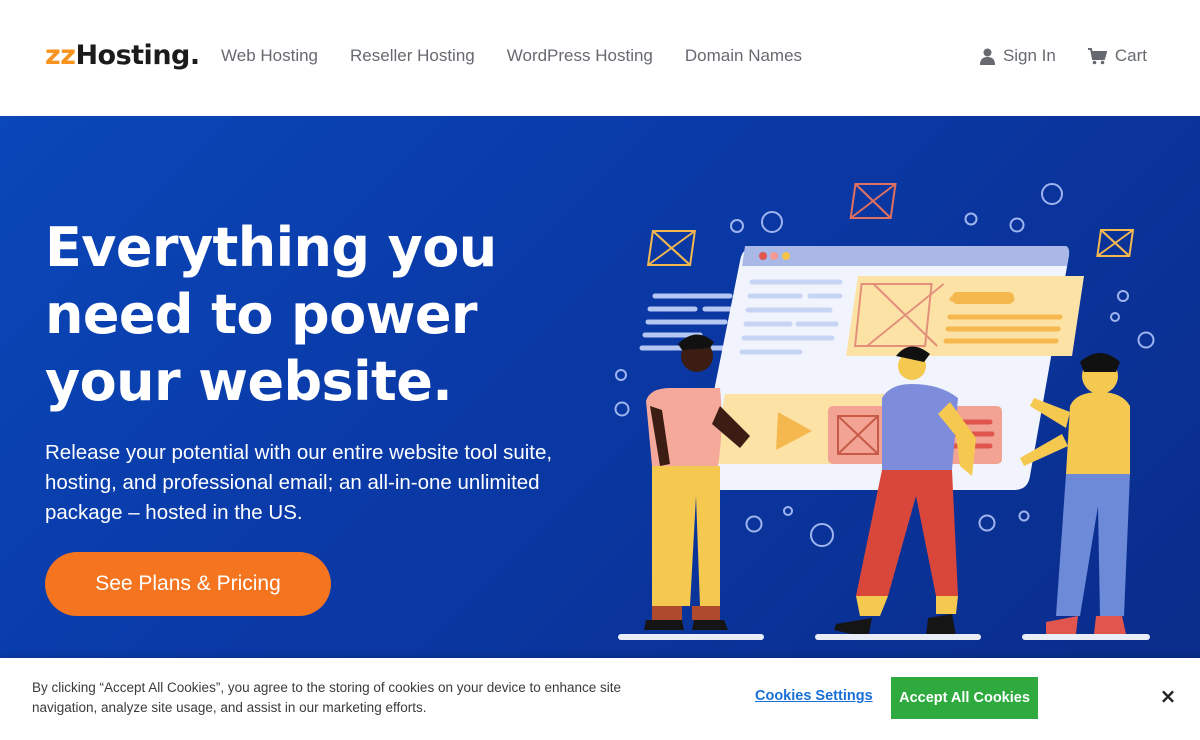 The image size is (1200, 740). I want to click on nav-reseller-hosting: Reseller Hosting, so click(412, 56).